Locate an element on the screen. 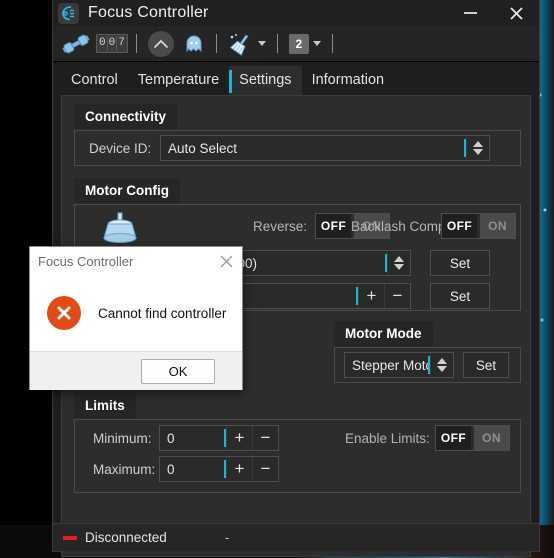 This screenshot has width=554, height=558. reverse-off-segment: OFF is located at coordinates (333, 226).